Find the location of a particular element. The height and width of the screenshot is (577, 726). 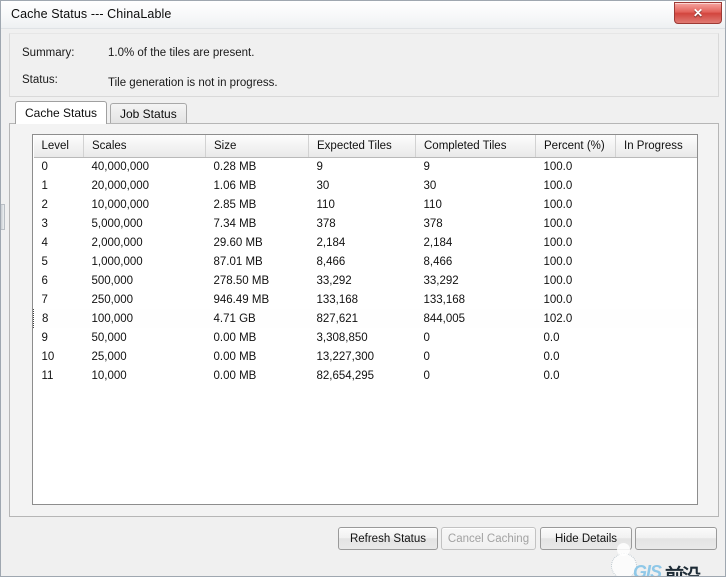

cell-level: 4 is located at coordinates (44, 242).